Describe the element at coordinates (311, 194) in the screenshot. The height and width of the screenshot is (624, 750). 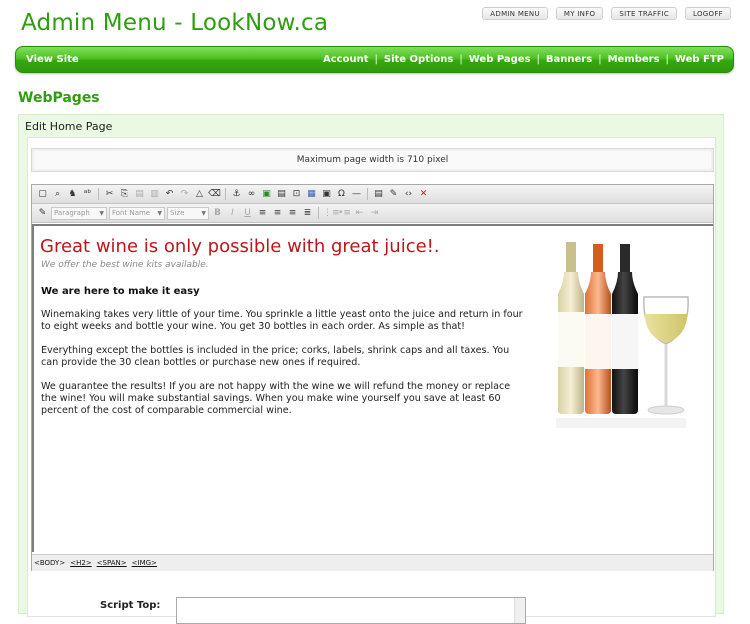
I see `table-icon: ▦` at that location.